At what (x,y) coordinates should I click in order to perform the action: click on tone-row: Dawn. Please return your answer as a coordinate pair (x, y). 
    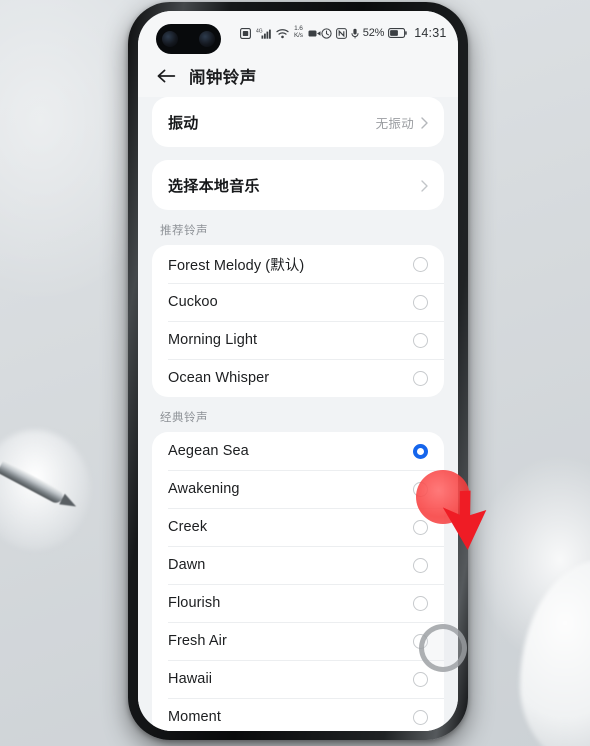
    Looking at the image, I should click on (298, 565).